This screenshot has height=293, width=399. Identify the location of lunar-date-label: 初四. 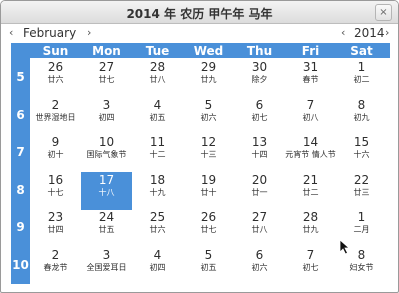
(157, 267).